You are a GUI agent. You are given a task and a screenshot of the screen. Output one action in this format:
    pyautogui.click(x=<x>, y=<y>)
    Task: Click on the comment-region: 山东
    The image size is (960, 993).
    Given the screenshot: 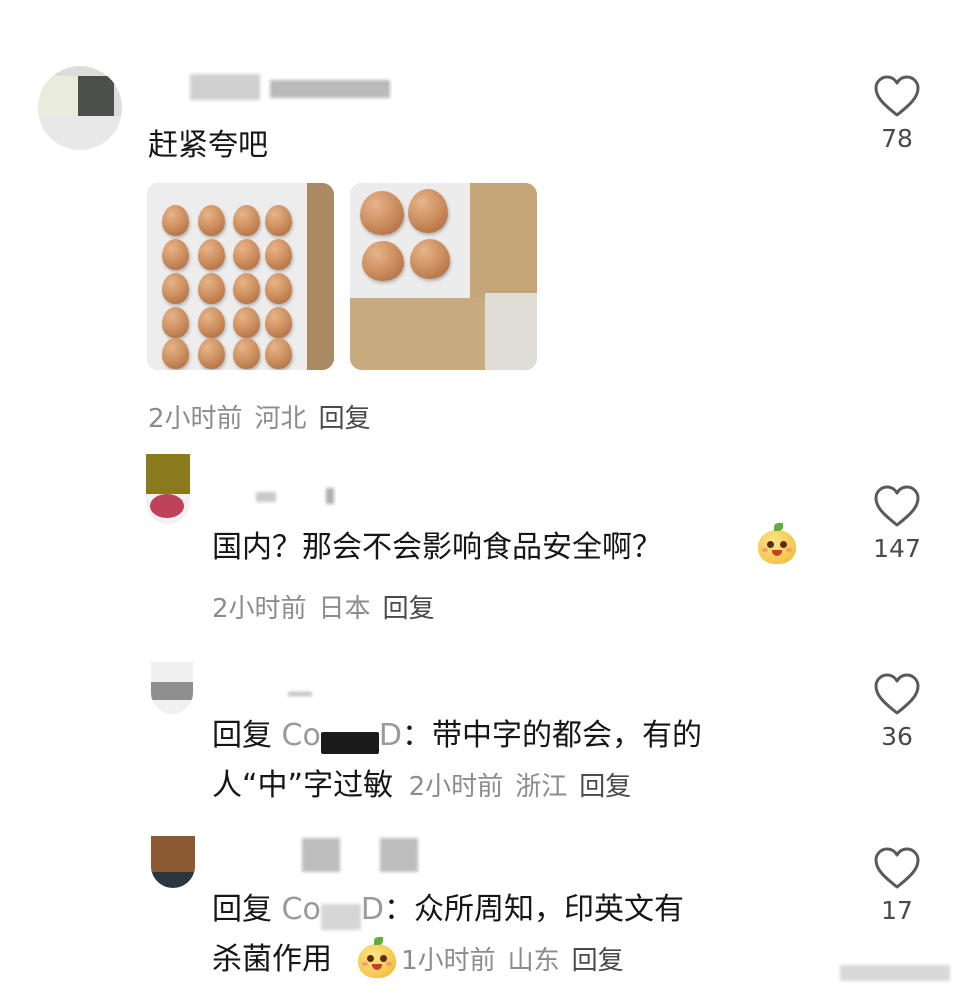 What is the action you would take?
    pyautogui.click(x=533, y=961)
    